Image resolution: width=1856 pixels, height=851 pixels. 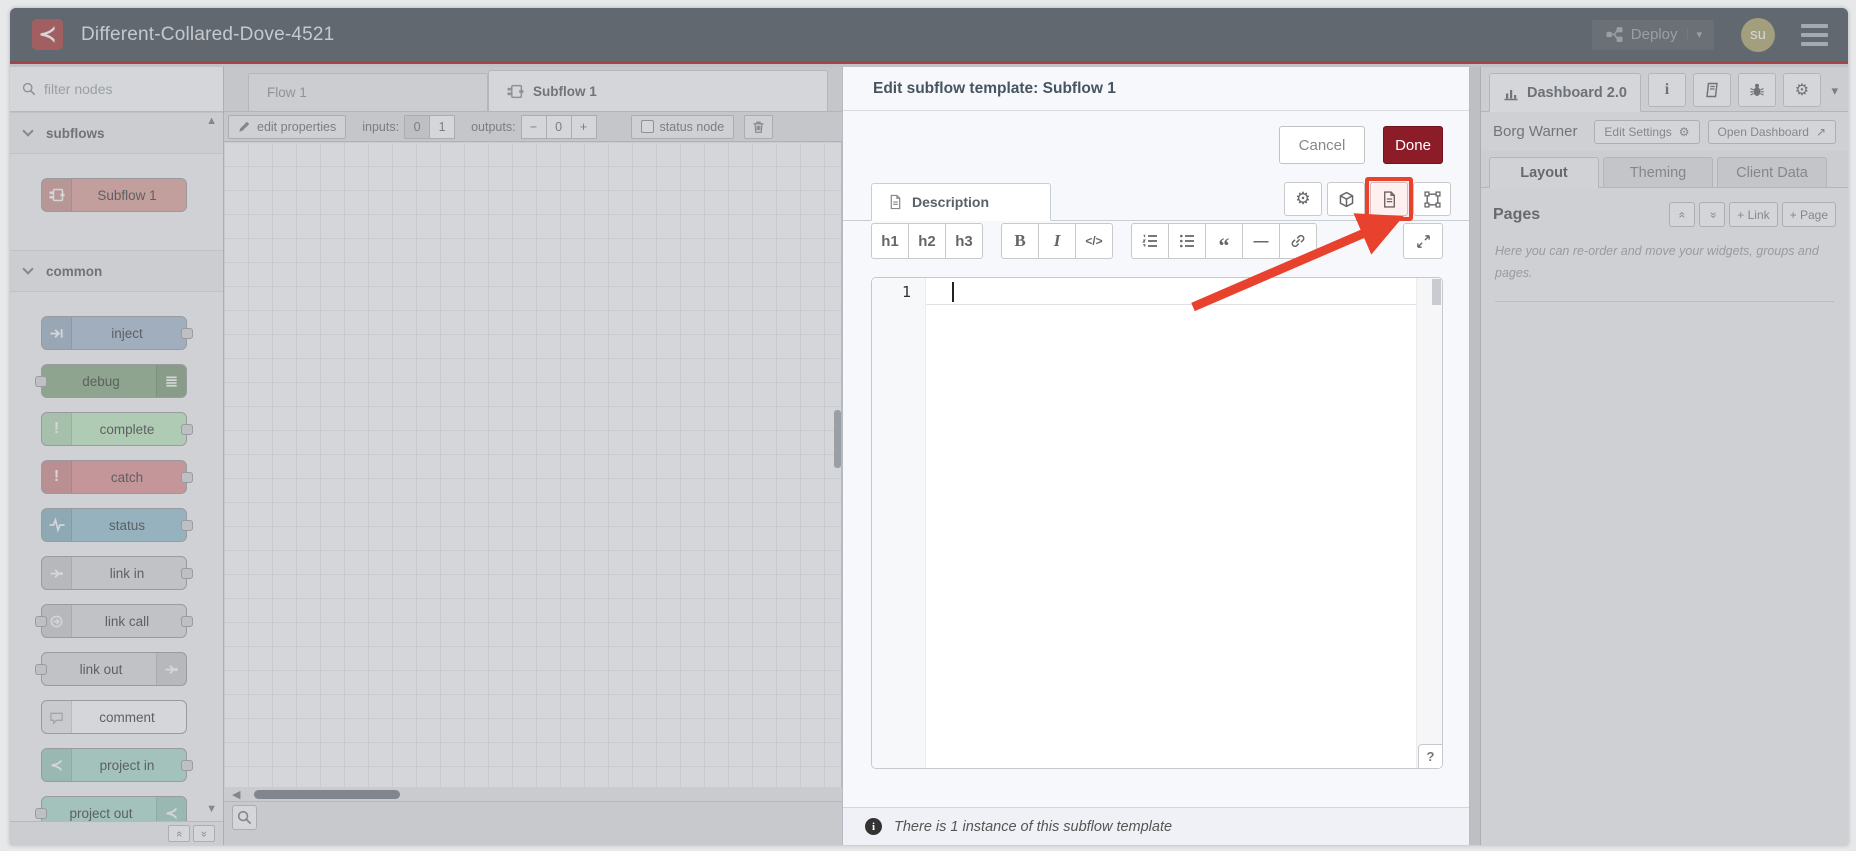 I want to click on palette-node-link-out: link out, so click(x=111, y=669).